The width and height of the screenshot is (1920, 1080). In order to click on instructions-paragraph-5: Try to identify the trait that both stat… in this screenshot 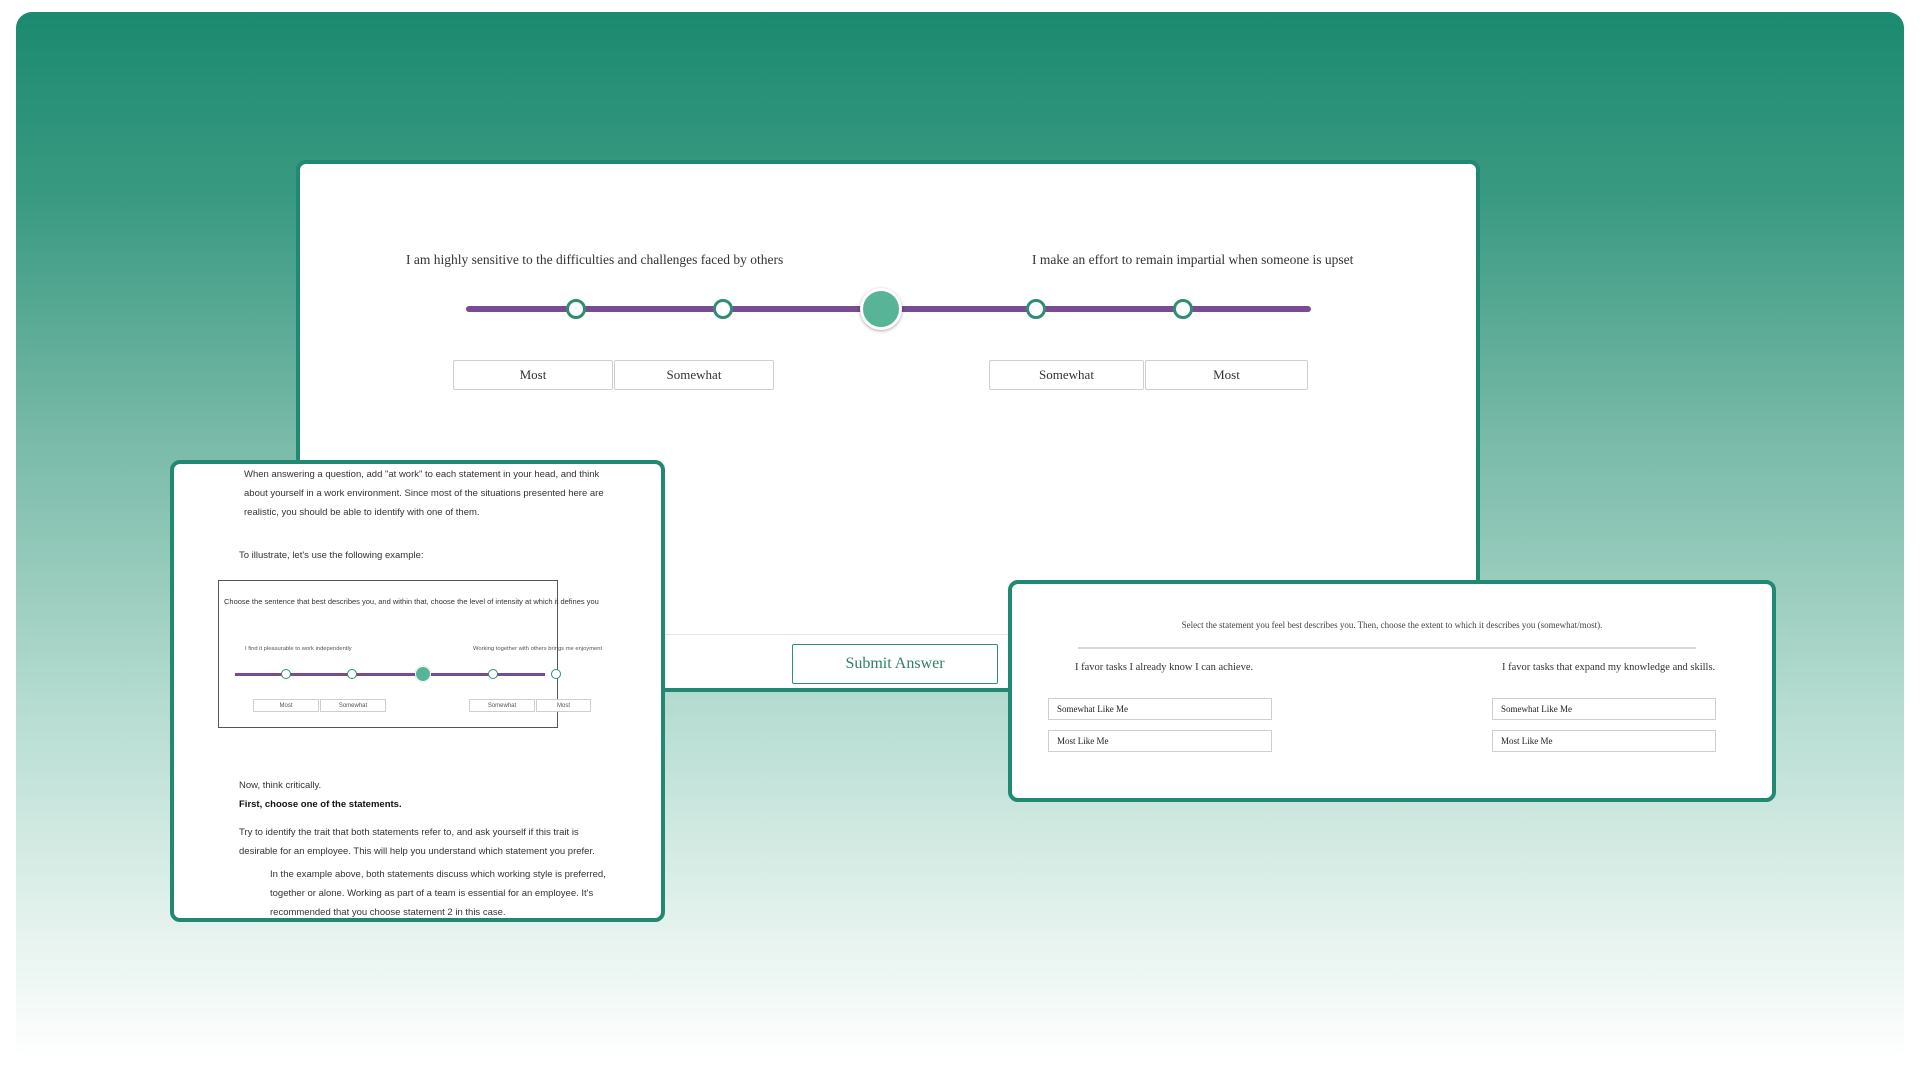, I will do `click(417, 842)`.